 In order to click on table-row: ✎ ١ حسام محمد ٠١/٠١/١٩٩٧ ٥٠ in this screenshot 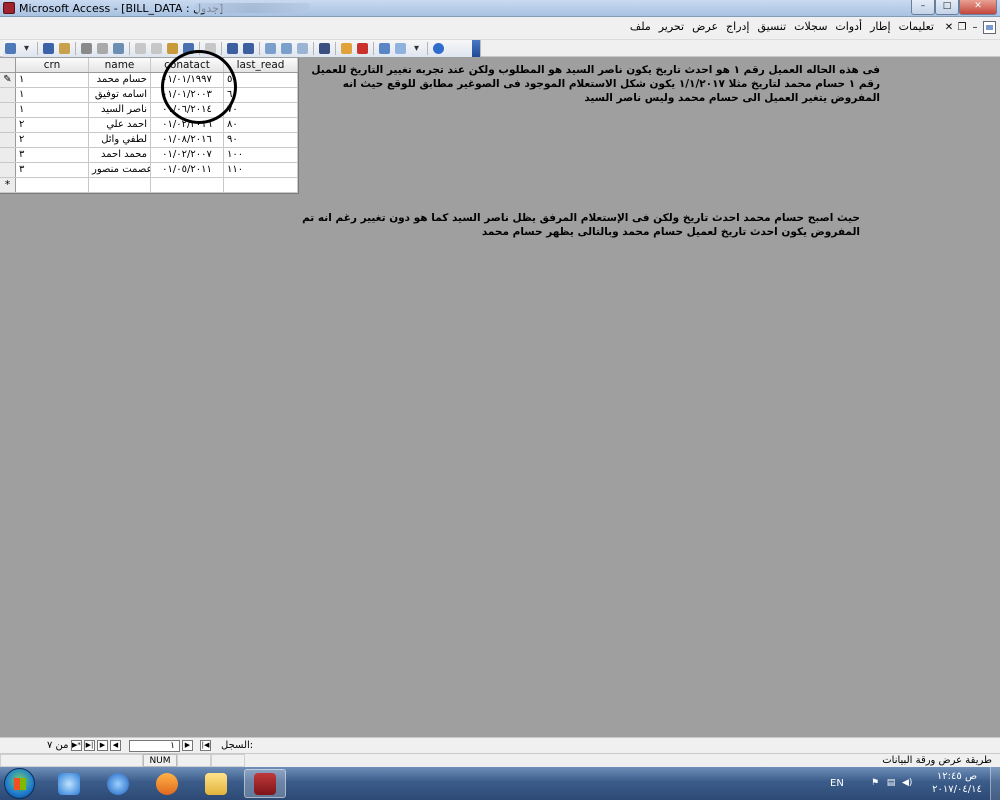, I will do `click(149, 80)`.